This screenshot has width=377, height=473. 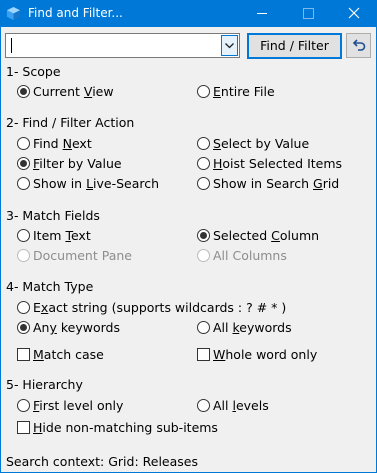 What do you see at coordinates (203, 405) in the screenshot?
I see `radio-all-levels` at bounding box center [203, 405].